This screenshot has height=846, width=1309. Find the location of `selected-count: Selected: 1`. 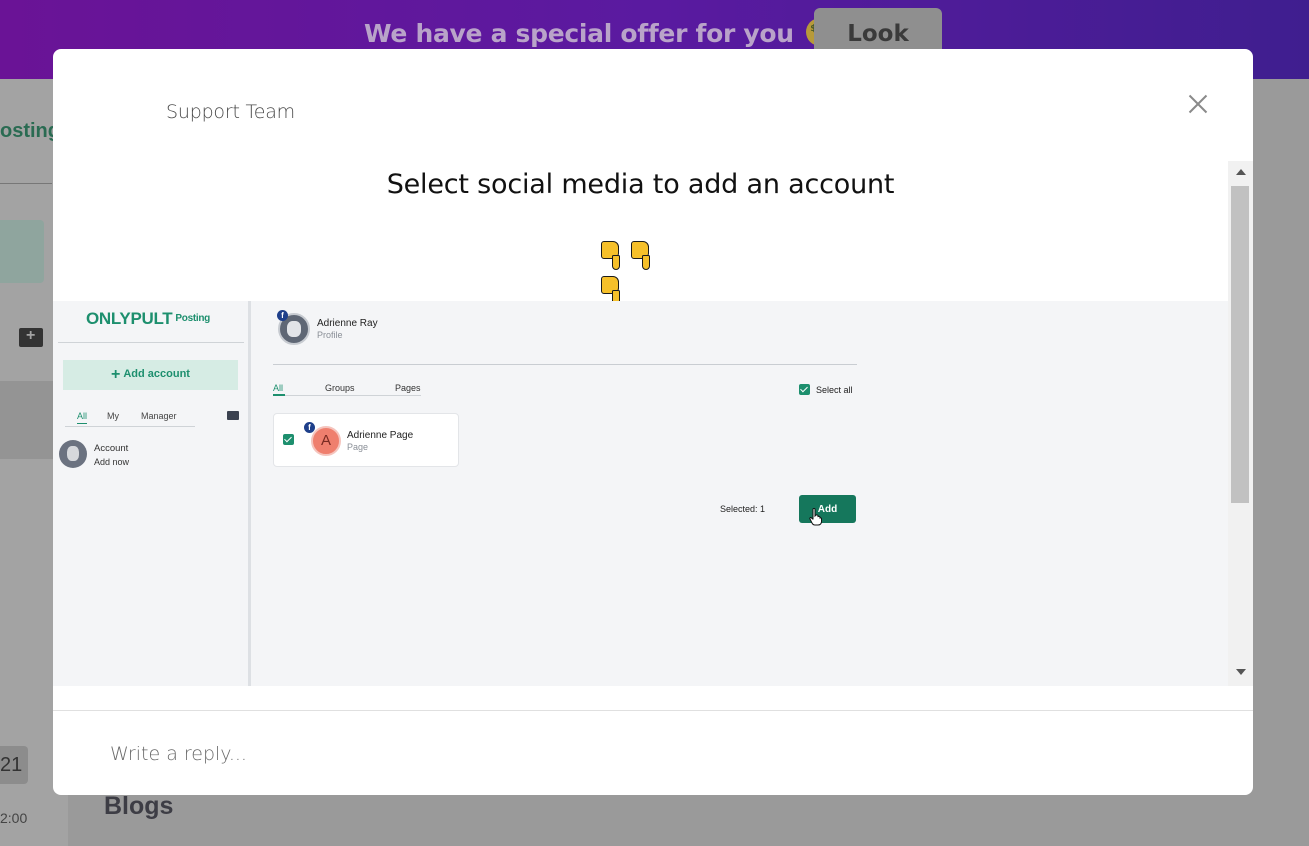

selected-count: Selected: 1 is located at coordinates (743, 509).